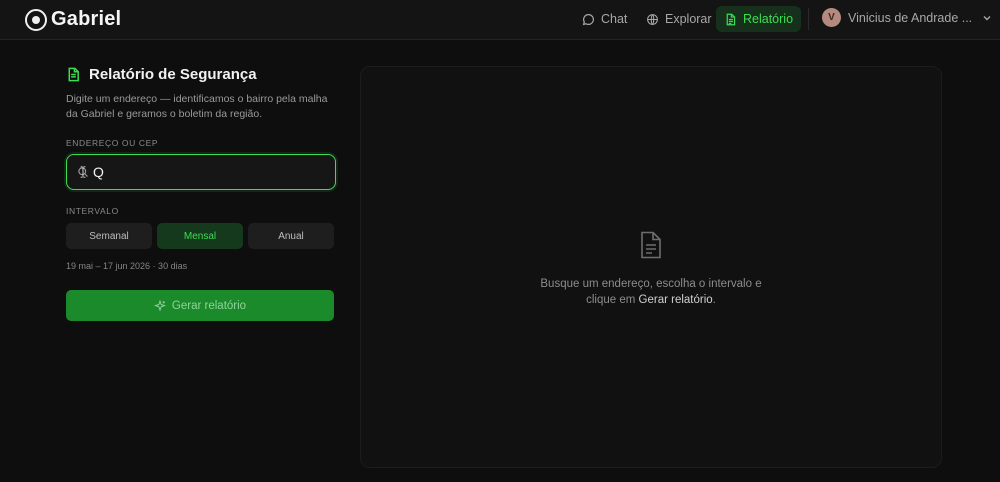 The height and width of the screenshot is (482, 1000). What do you see at coordinates (173, 74) in the screenshot?
I see `page-title: Relatório de Segurança` at bounding box center [173, 74].